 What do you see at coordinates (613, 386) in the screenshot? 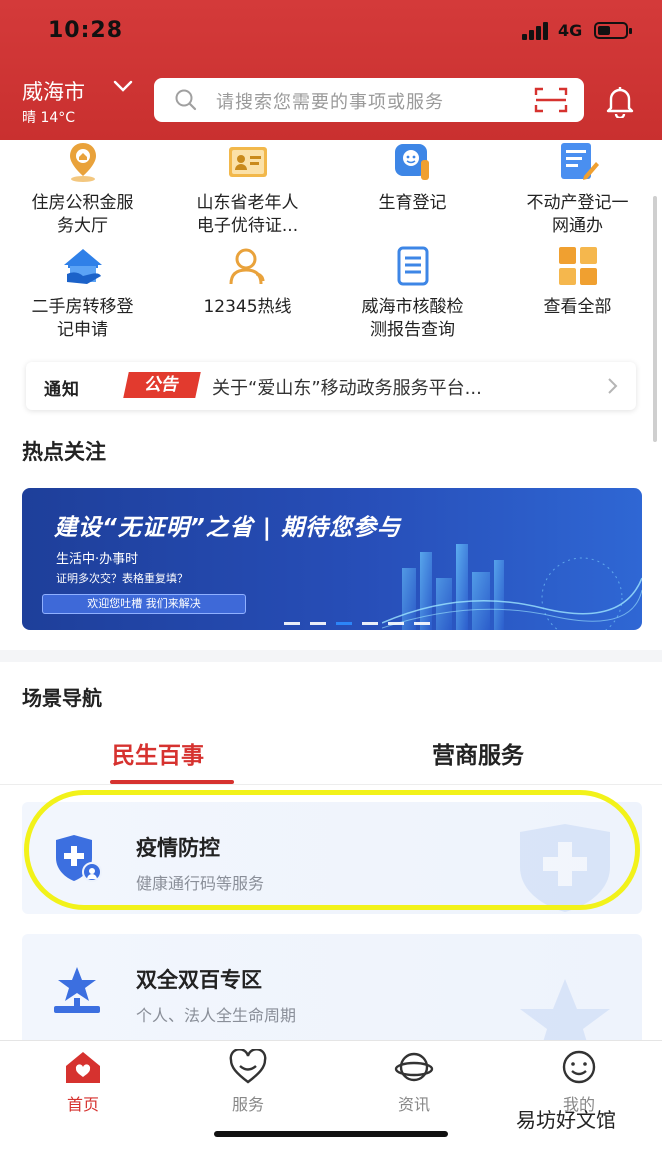
I see `chevron-right-icon` at bounding box center [613, 386].